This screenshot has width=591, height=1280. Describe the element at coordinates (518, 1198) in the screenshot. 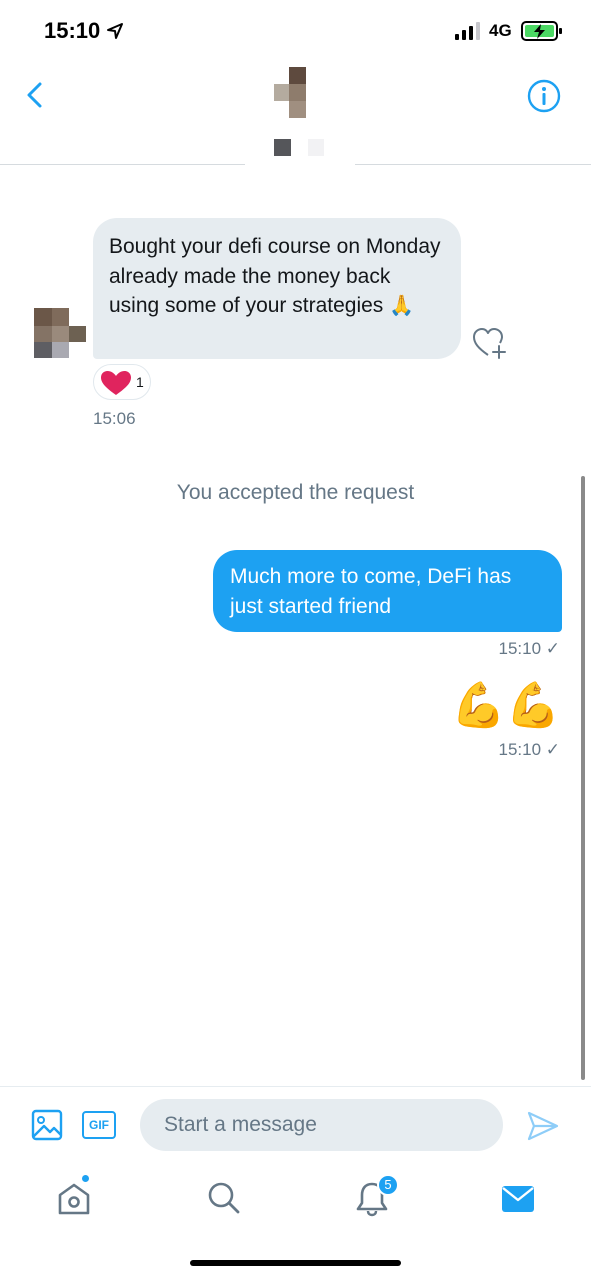

I see `envelope-icon` at that location.